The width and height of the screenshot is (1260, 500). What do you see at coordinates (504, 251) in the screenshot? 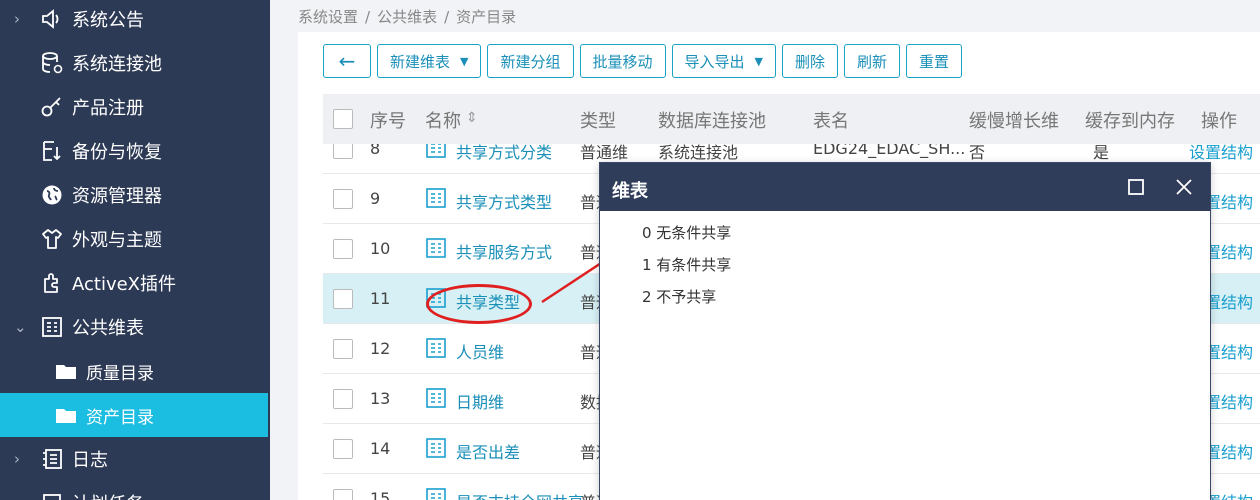
I see `row-name-link: 共享服务方式` at bounding box center [504, 251].